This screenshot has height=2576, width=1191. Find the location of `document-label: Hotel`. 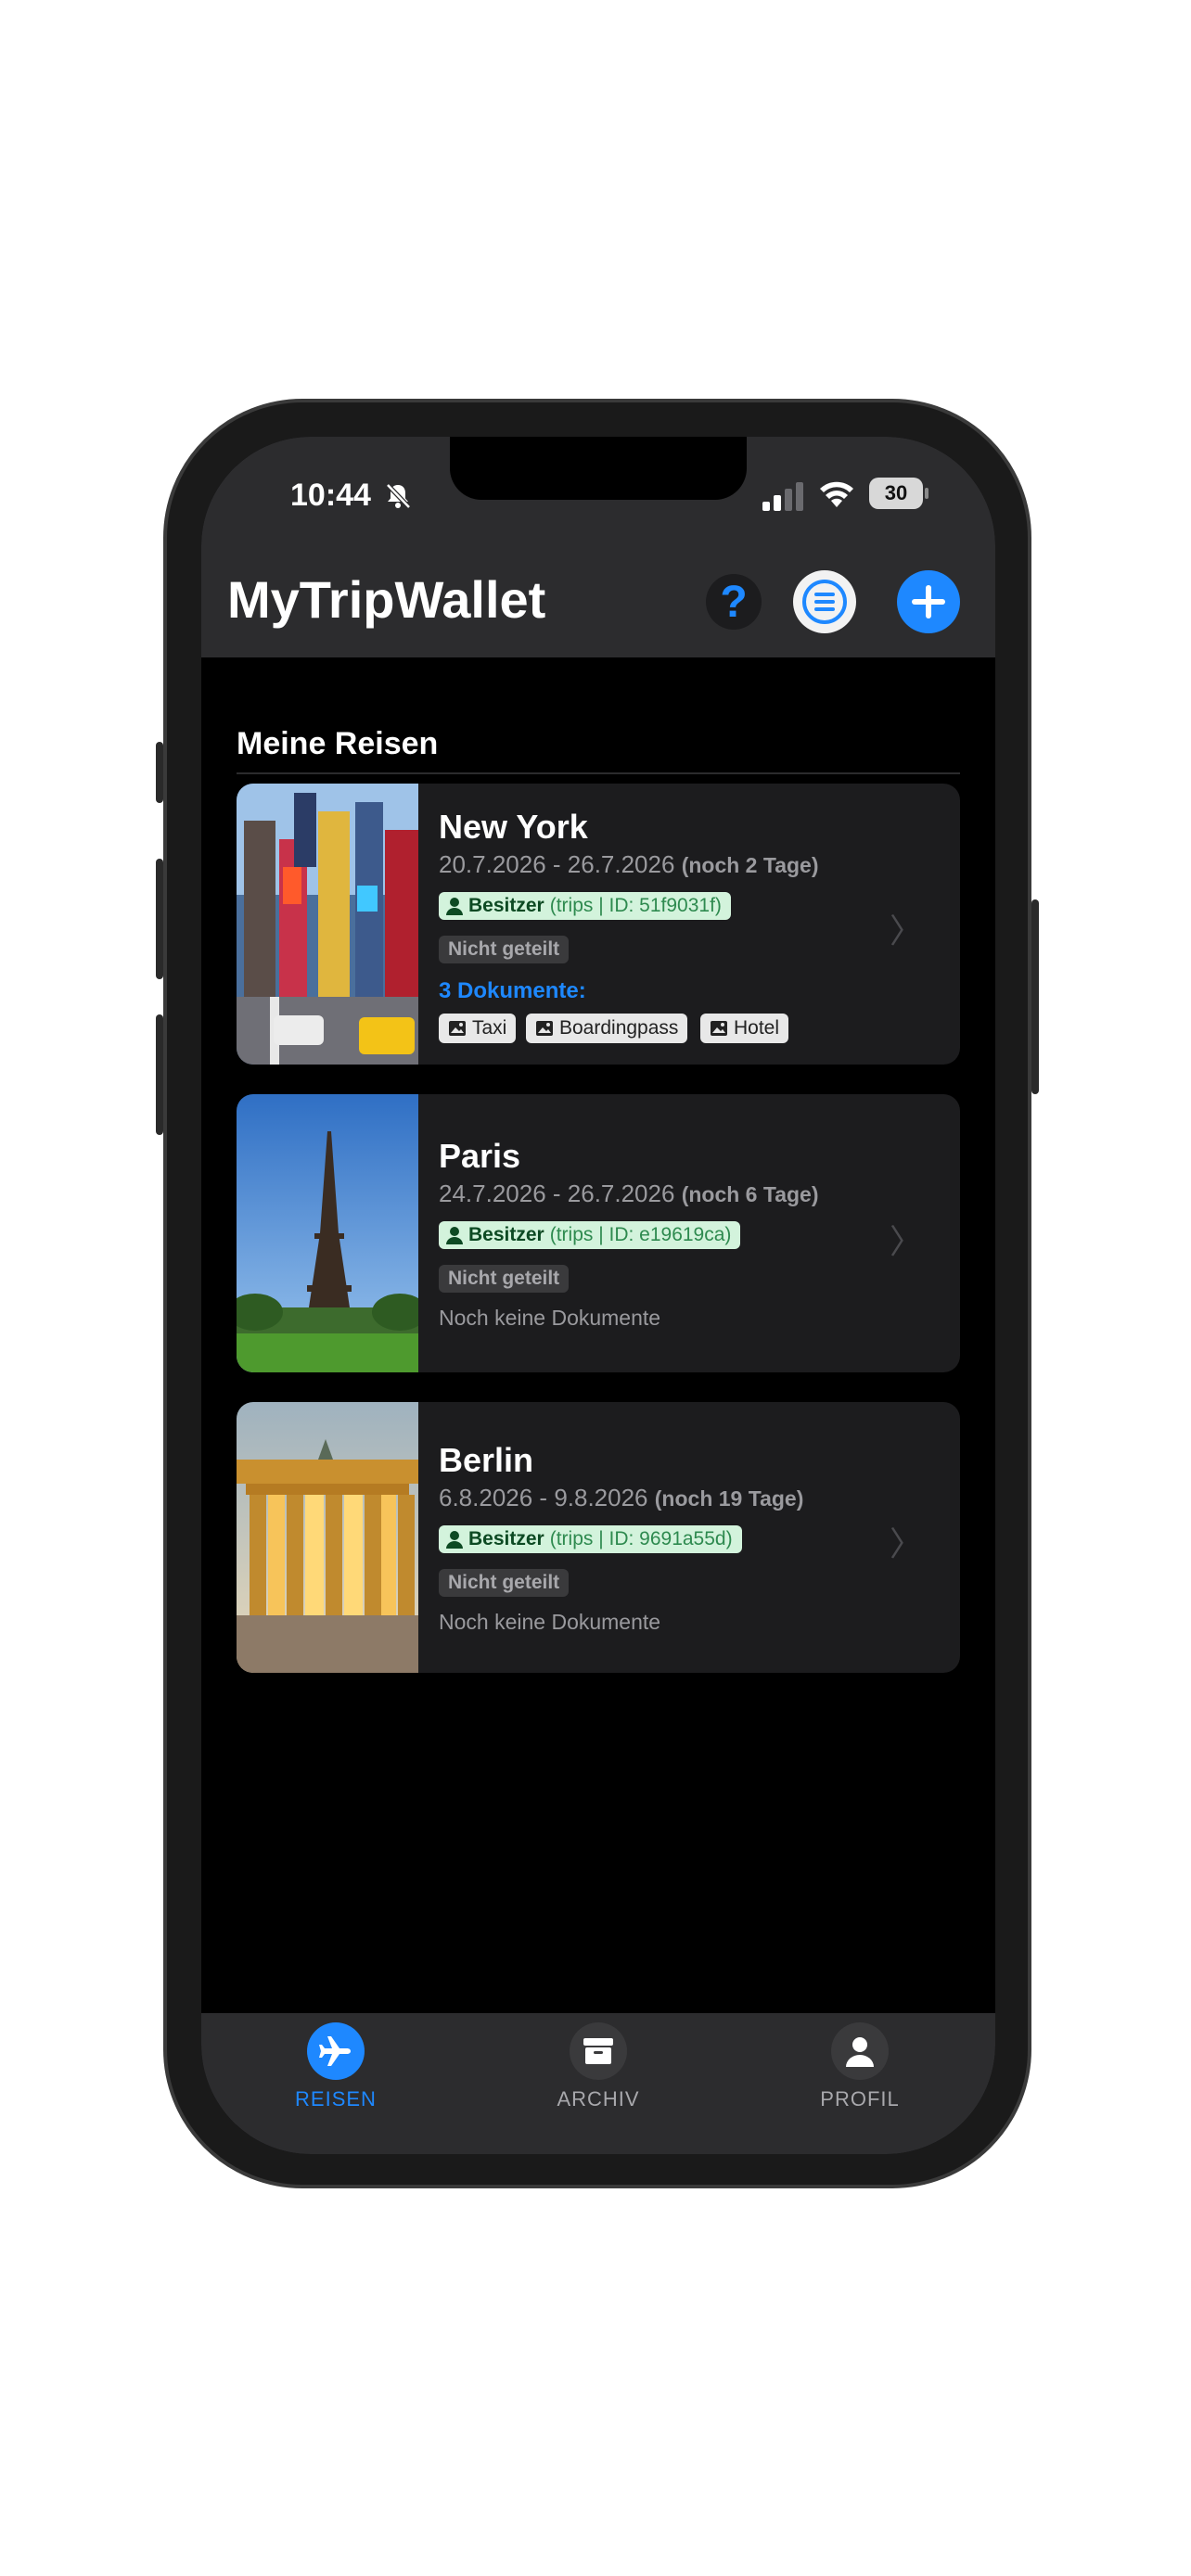

document-label: Hotel is located at coordinates (757, 1028).